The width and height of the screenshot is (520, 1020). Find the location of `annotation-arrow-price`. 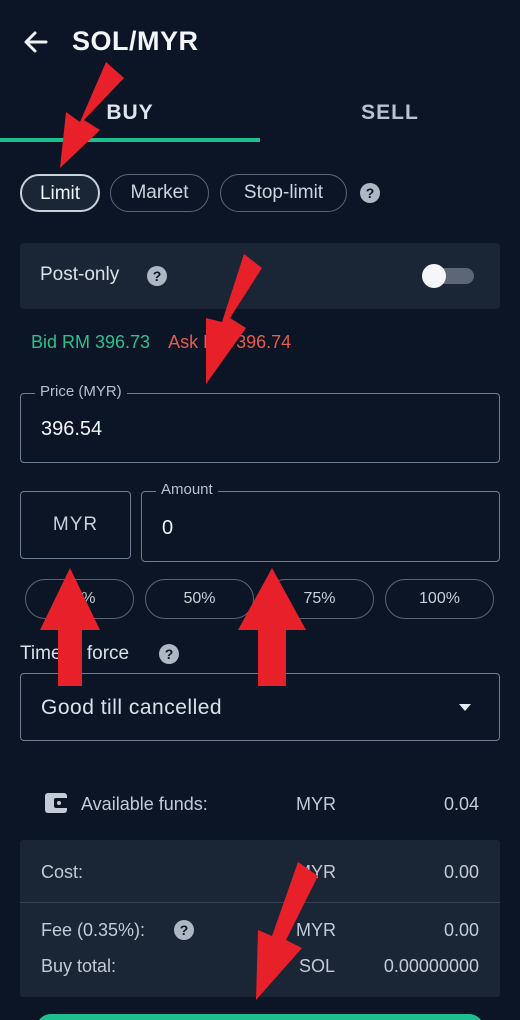

annotation-arrow-price is located at coordinates (234, 319).